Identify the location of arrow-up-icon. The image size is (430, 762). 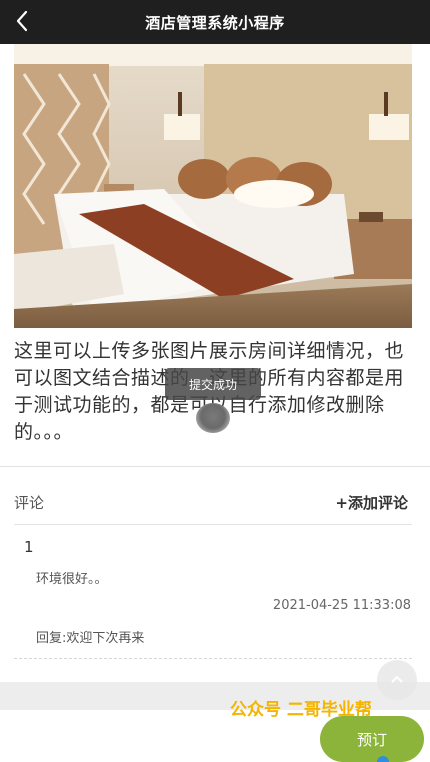
(397, 679).